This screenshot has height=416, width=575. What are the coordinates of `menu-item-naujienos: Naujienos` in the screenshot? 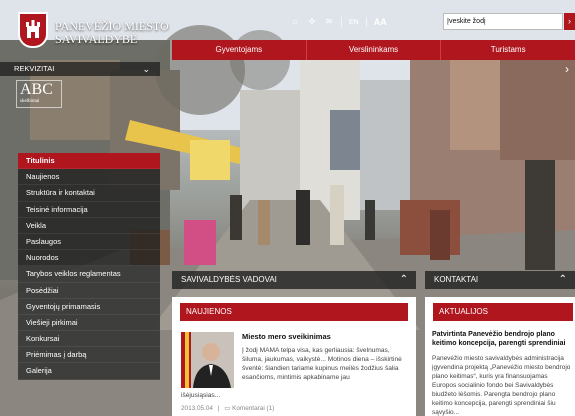 It's located at (89, 177).